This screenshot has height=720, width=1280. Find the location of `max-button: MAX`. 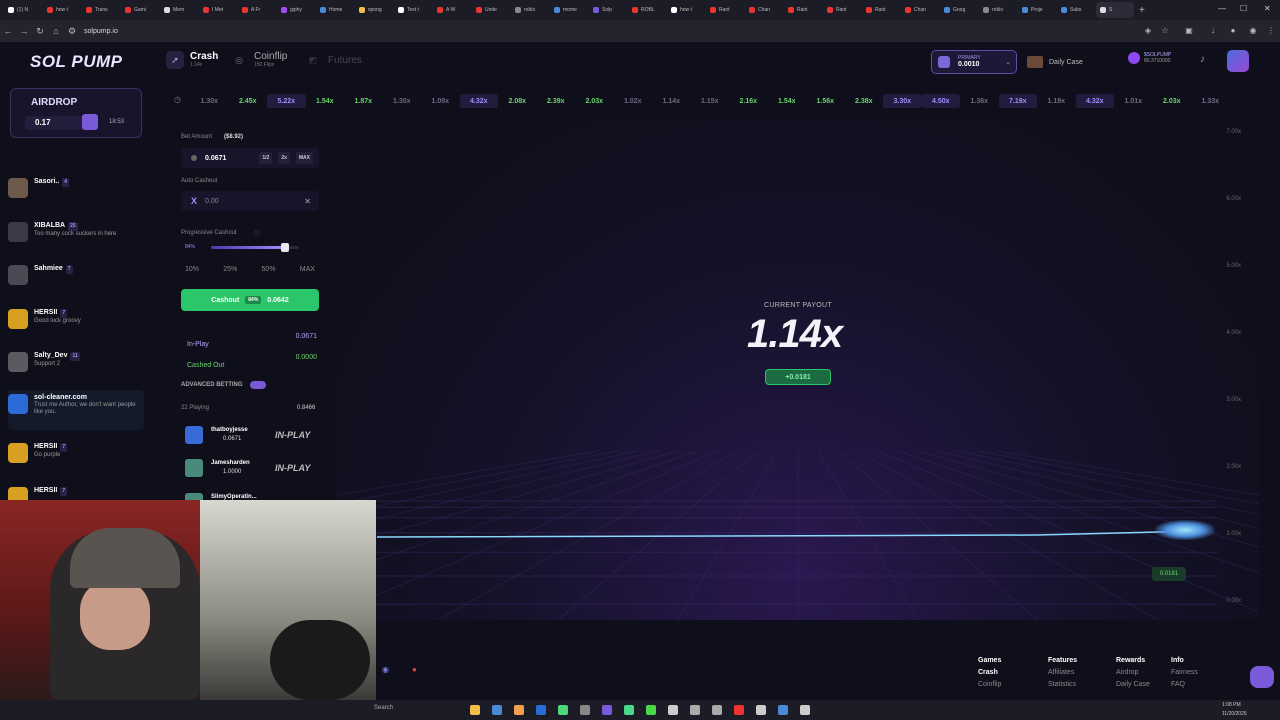

max-button: MAX is located at coordinates (304, 158).